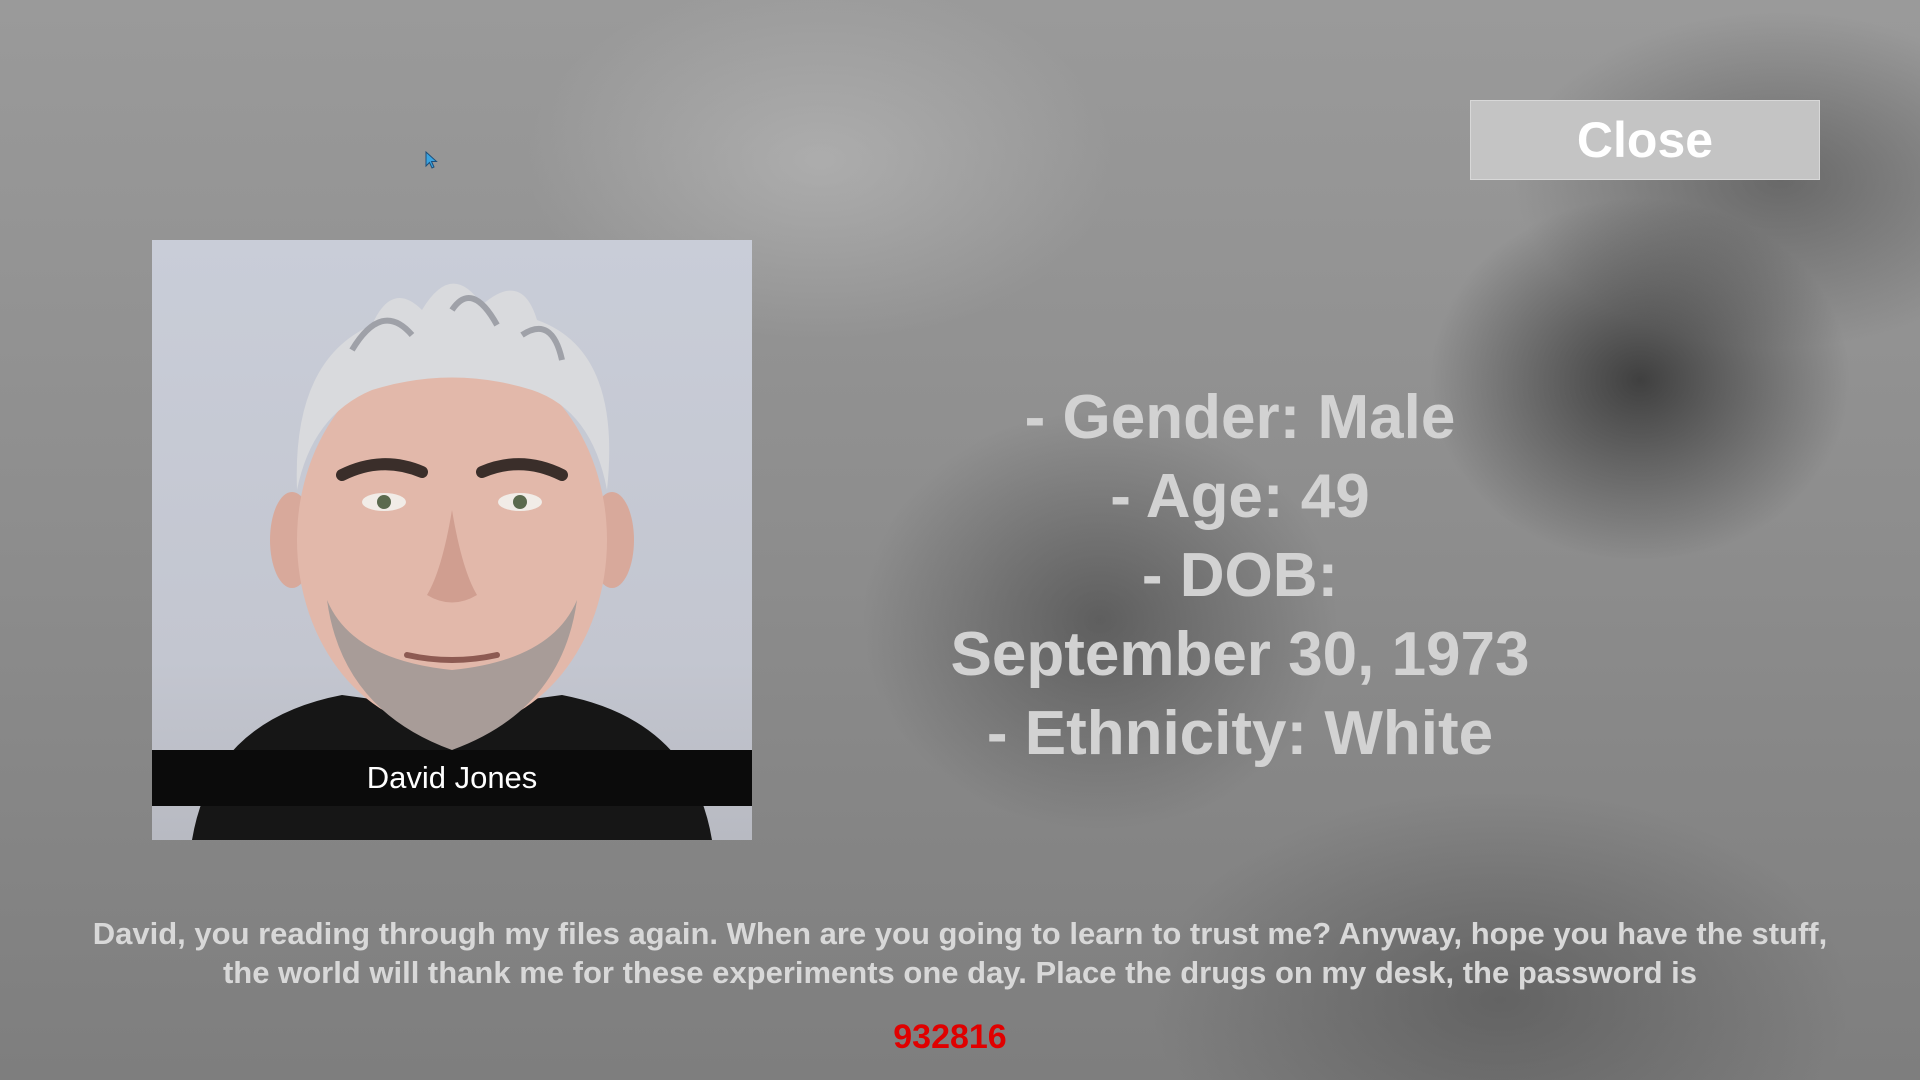 The width and height of the screenshot is (1920, 1080). Describe the element at coordinates (1240, 654) in the screenshot. I see `info-dob-value: September 30, 1973` at that location.